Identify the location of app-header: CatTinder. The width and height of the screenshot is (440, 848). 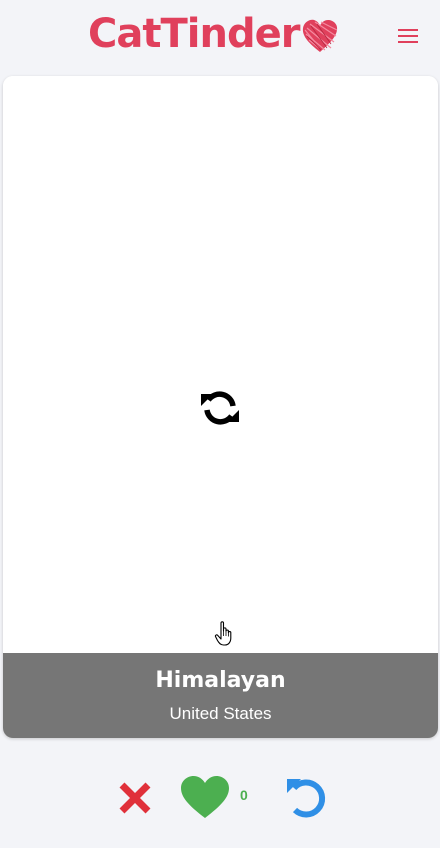
(220, 36).